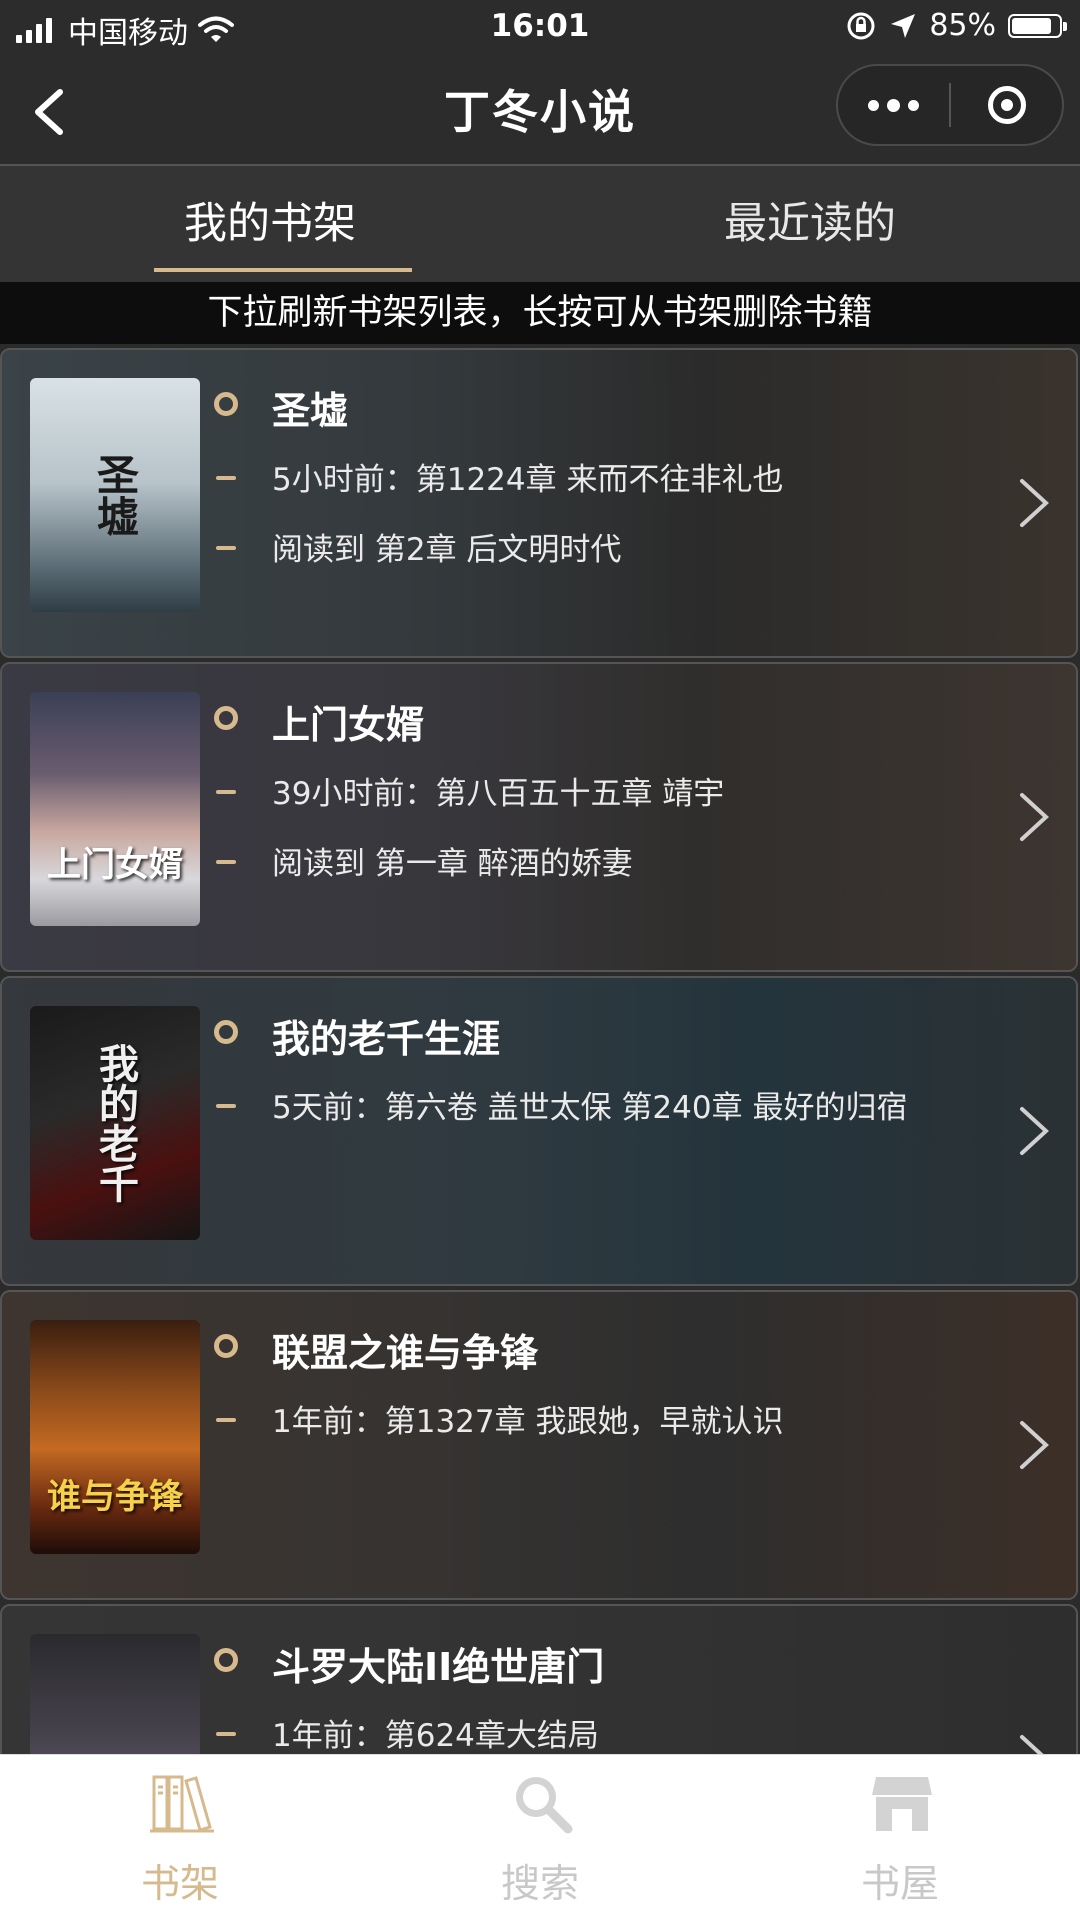 This screenshot has height=1920, width=1080. What do you see at coordinates (386, 1039) in the screenshot?
I see `book-title: 我的老千生涯` at bounding box center [386, 1039].